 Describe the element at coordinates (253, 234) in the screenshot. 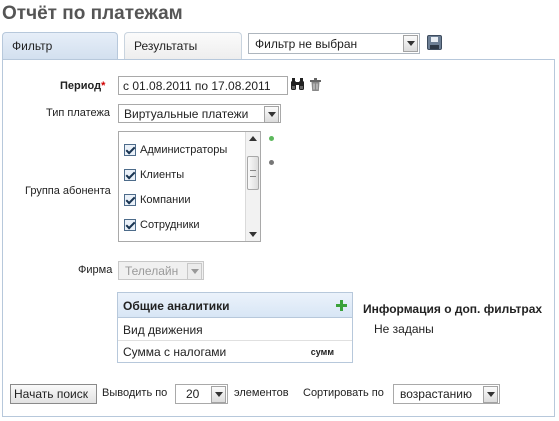

I see `scroll-down-icon` at that location.